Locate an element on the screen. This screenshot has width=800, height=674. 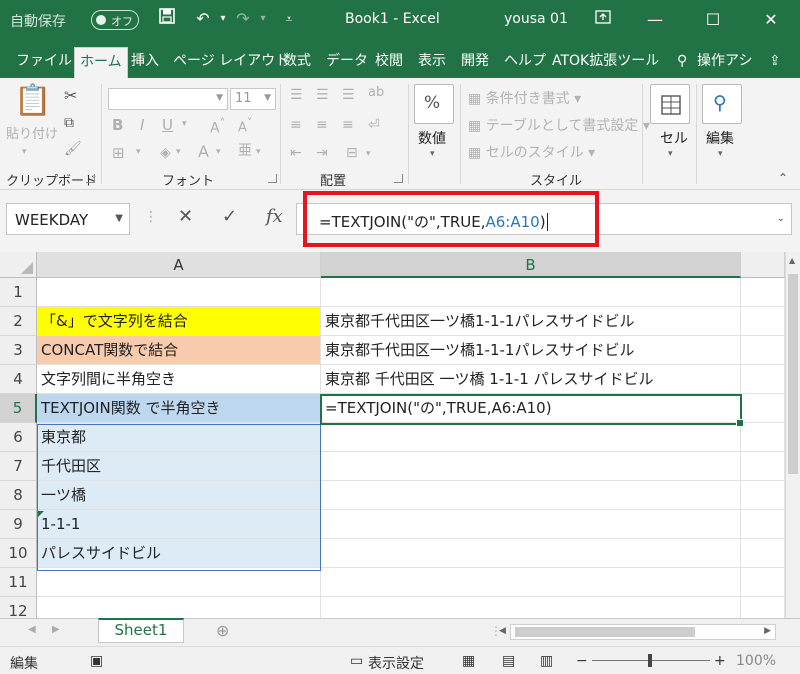
cell-a12 is located at coordinates (179, 607).